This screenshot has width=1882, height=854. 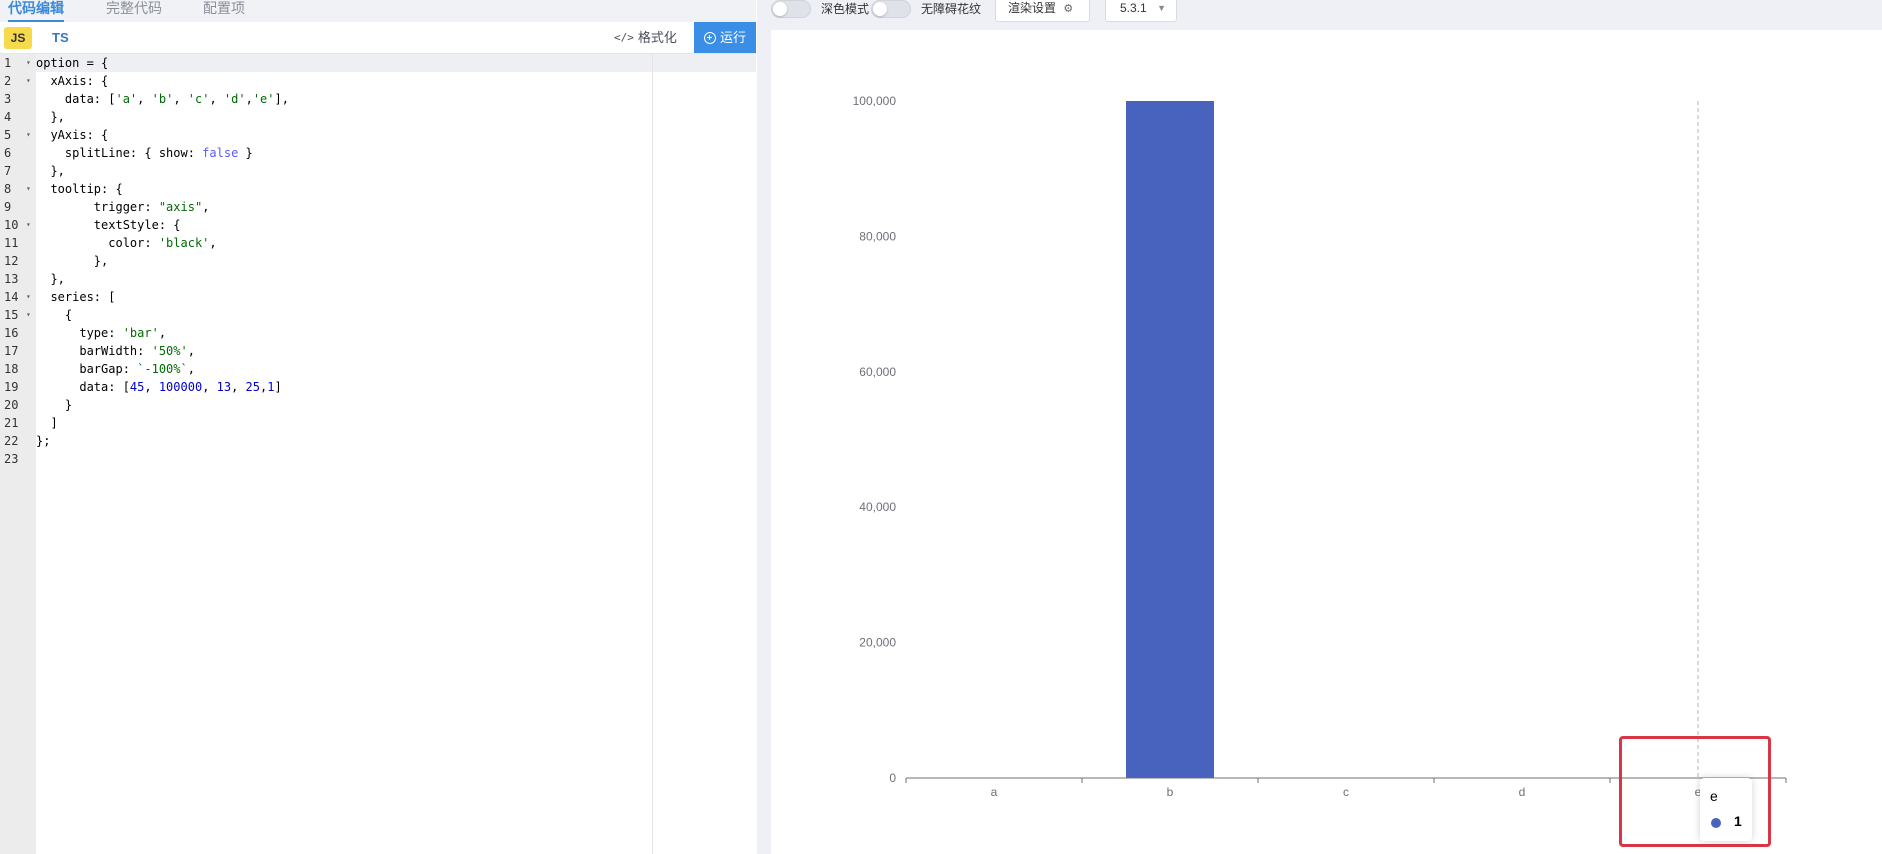 I want to click on preview-toolbar: 深色模式 无障碍花纹 渲染设置 ⚙ 5.3.1 ▼, so click(x=1319, y=13).